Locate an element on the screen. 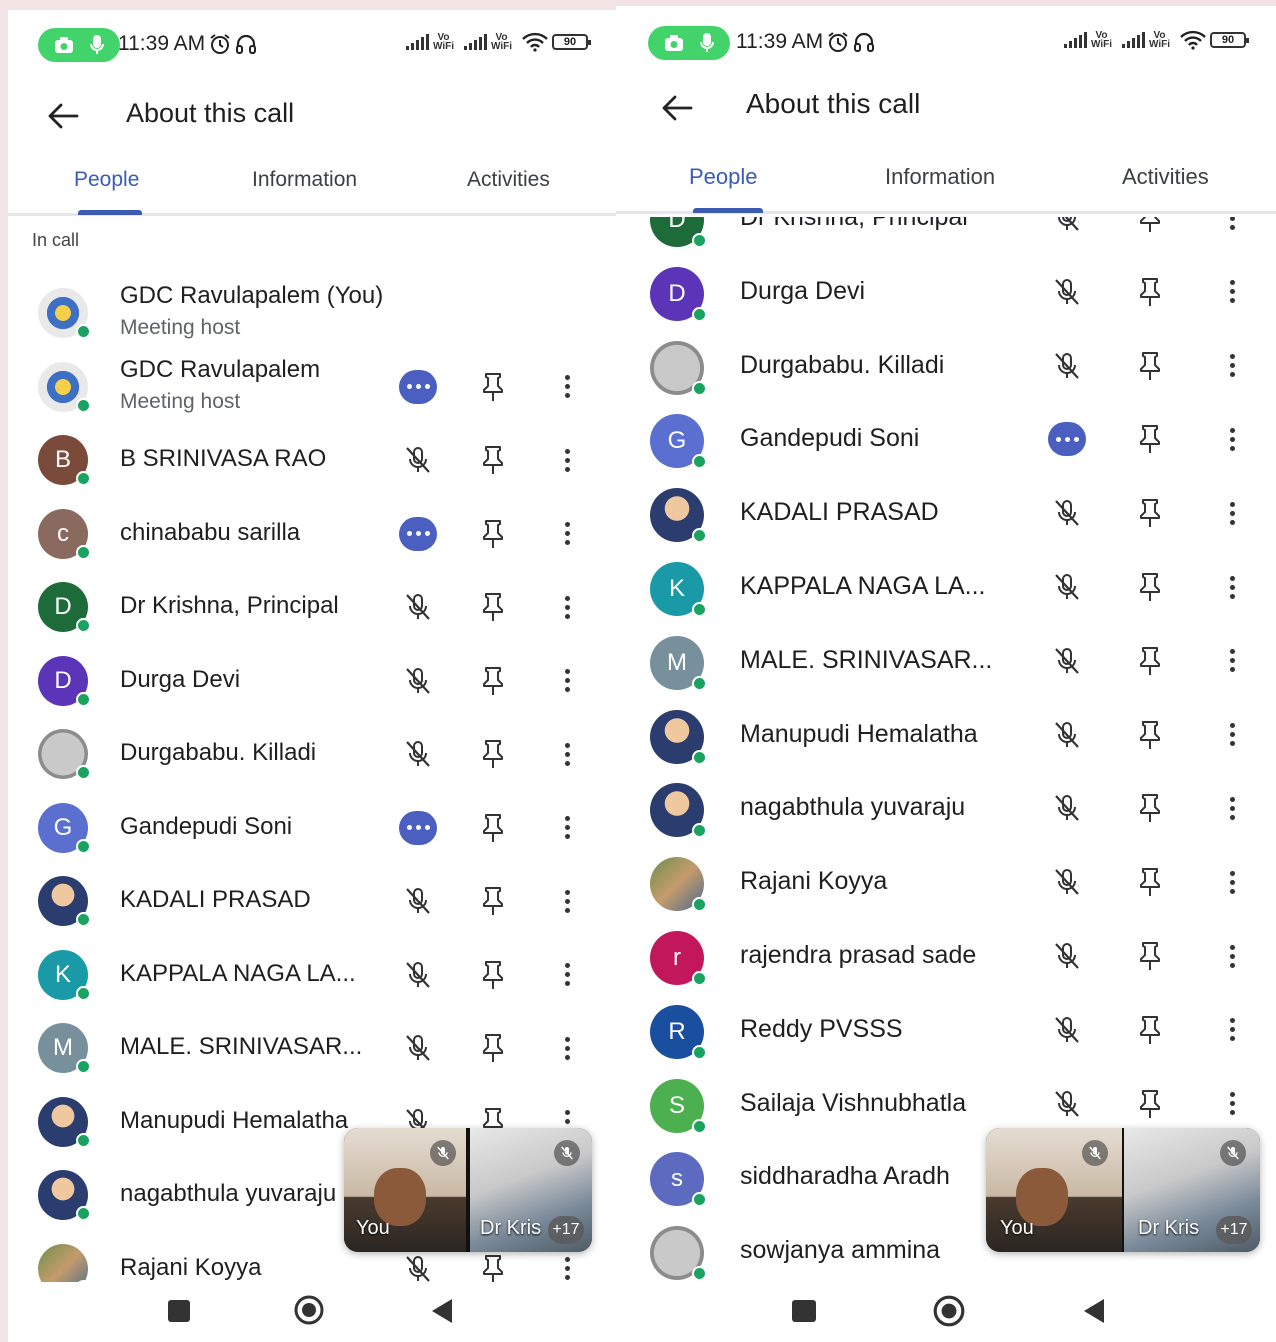  participant-row: Rajani Koyya is located at coordinates (946, 882).